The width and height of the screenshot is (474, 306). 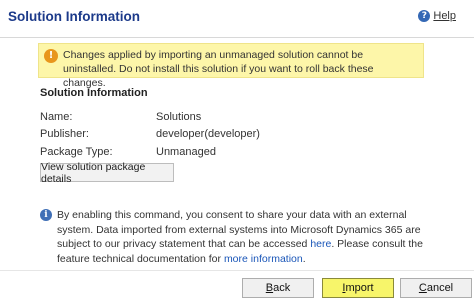 What do you see at coordinates (237, 37) in the screenshot?
I see `header-divider` at bounding box center [237, 37].